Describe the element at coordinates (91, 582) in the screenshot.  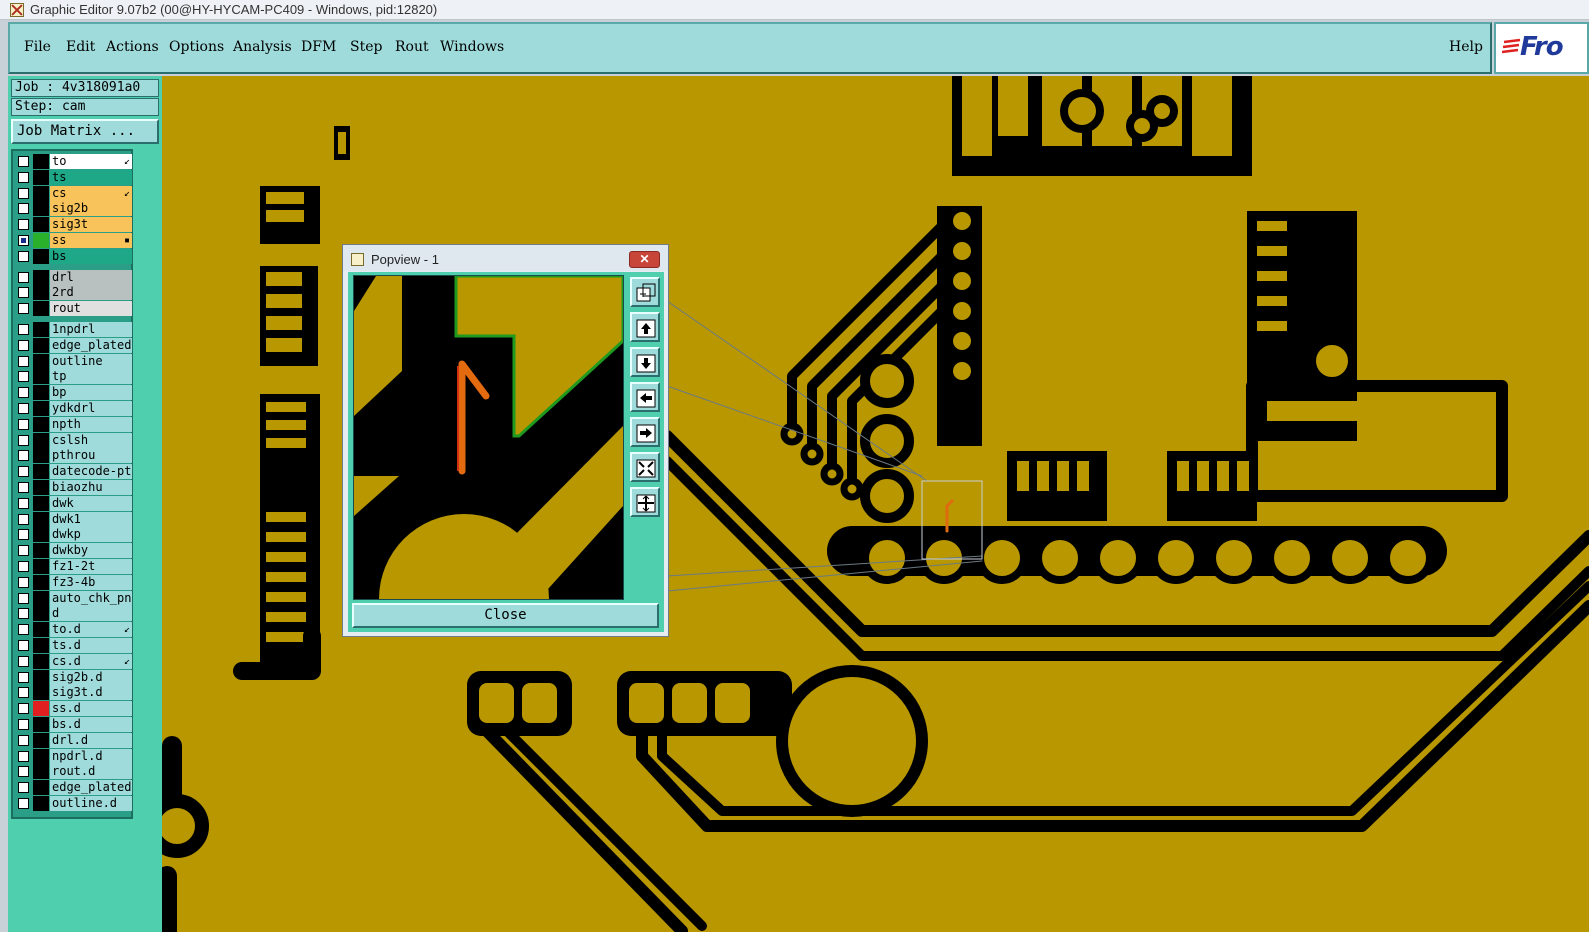
I see `layer-name: fz3-4b` at that location.